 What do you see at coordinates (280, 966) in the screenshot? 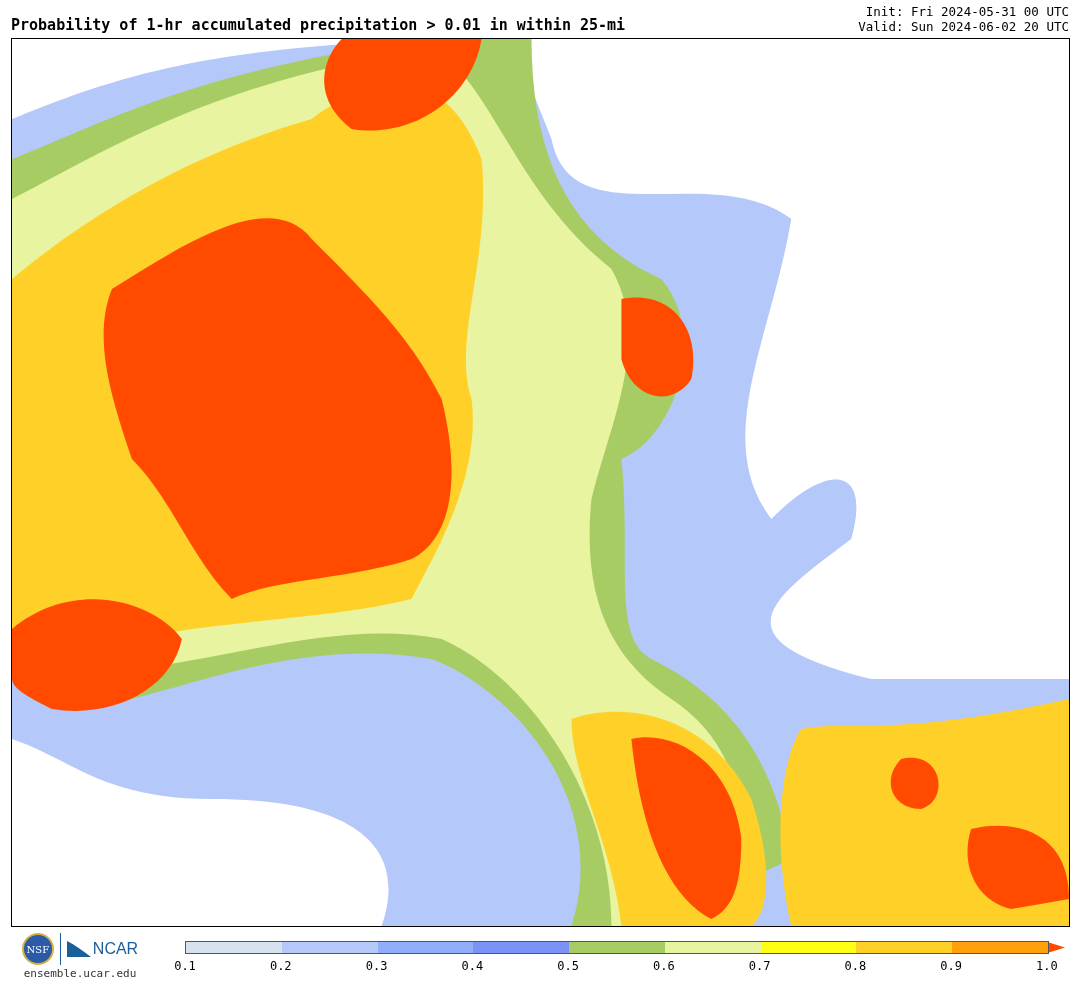
I see `tick-label: 0.2` at bounding box center [280, 966].